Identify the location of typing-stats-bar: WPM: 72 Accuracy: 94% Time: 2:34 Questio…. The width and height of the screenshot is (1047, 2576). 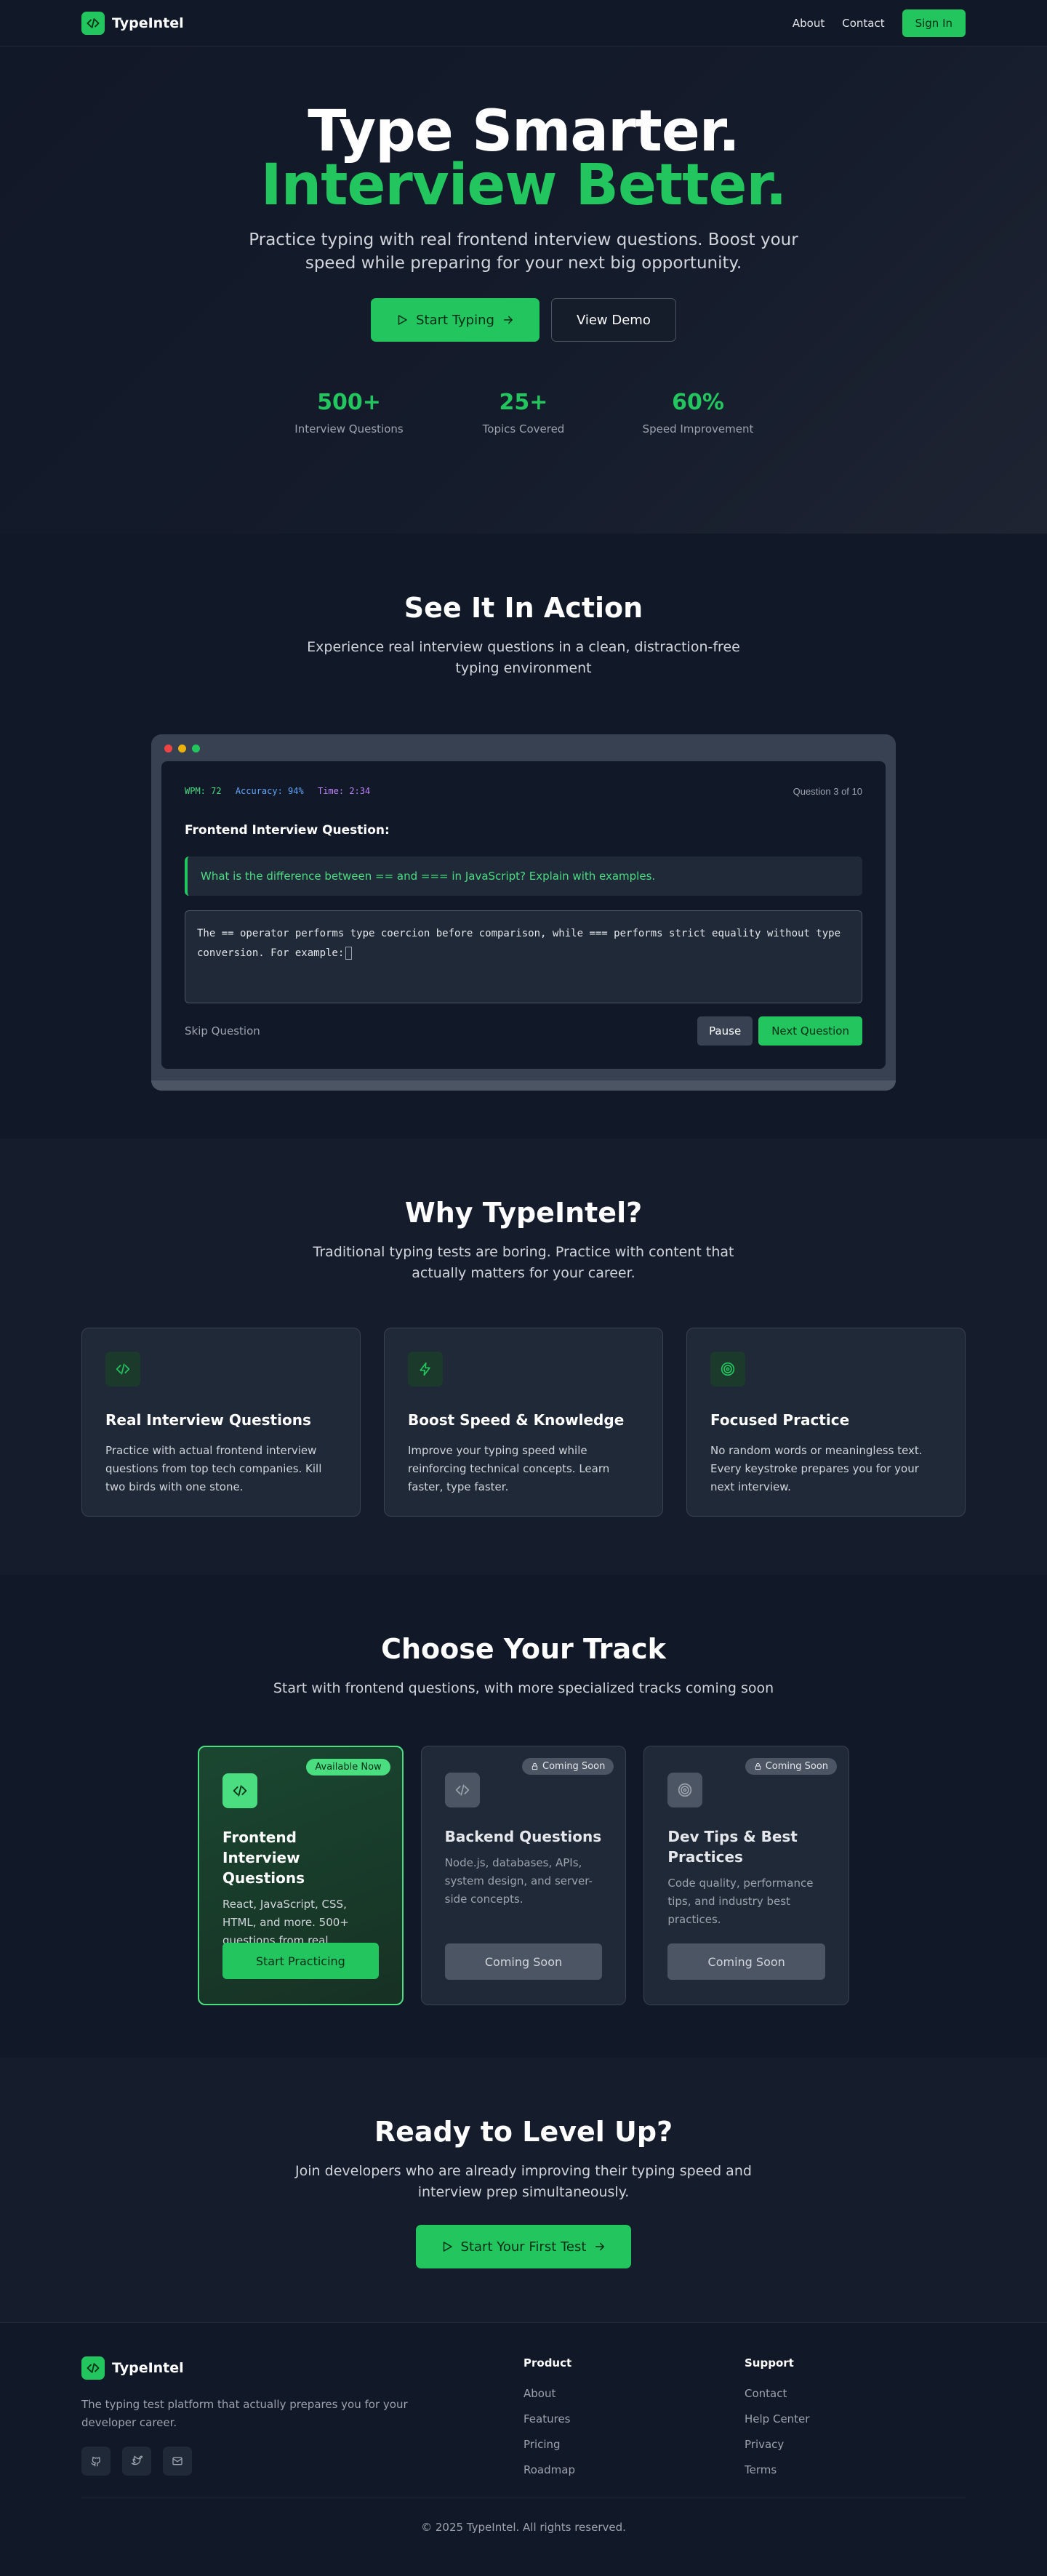
(523, 792).